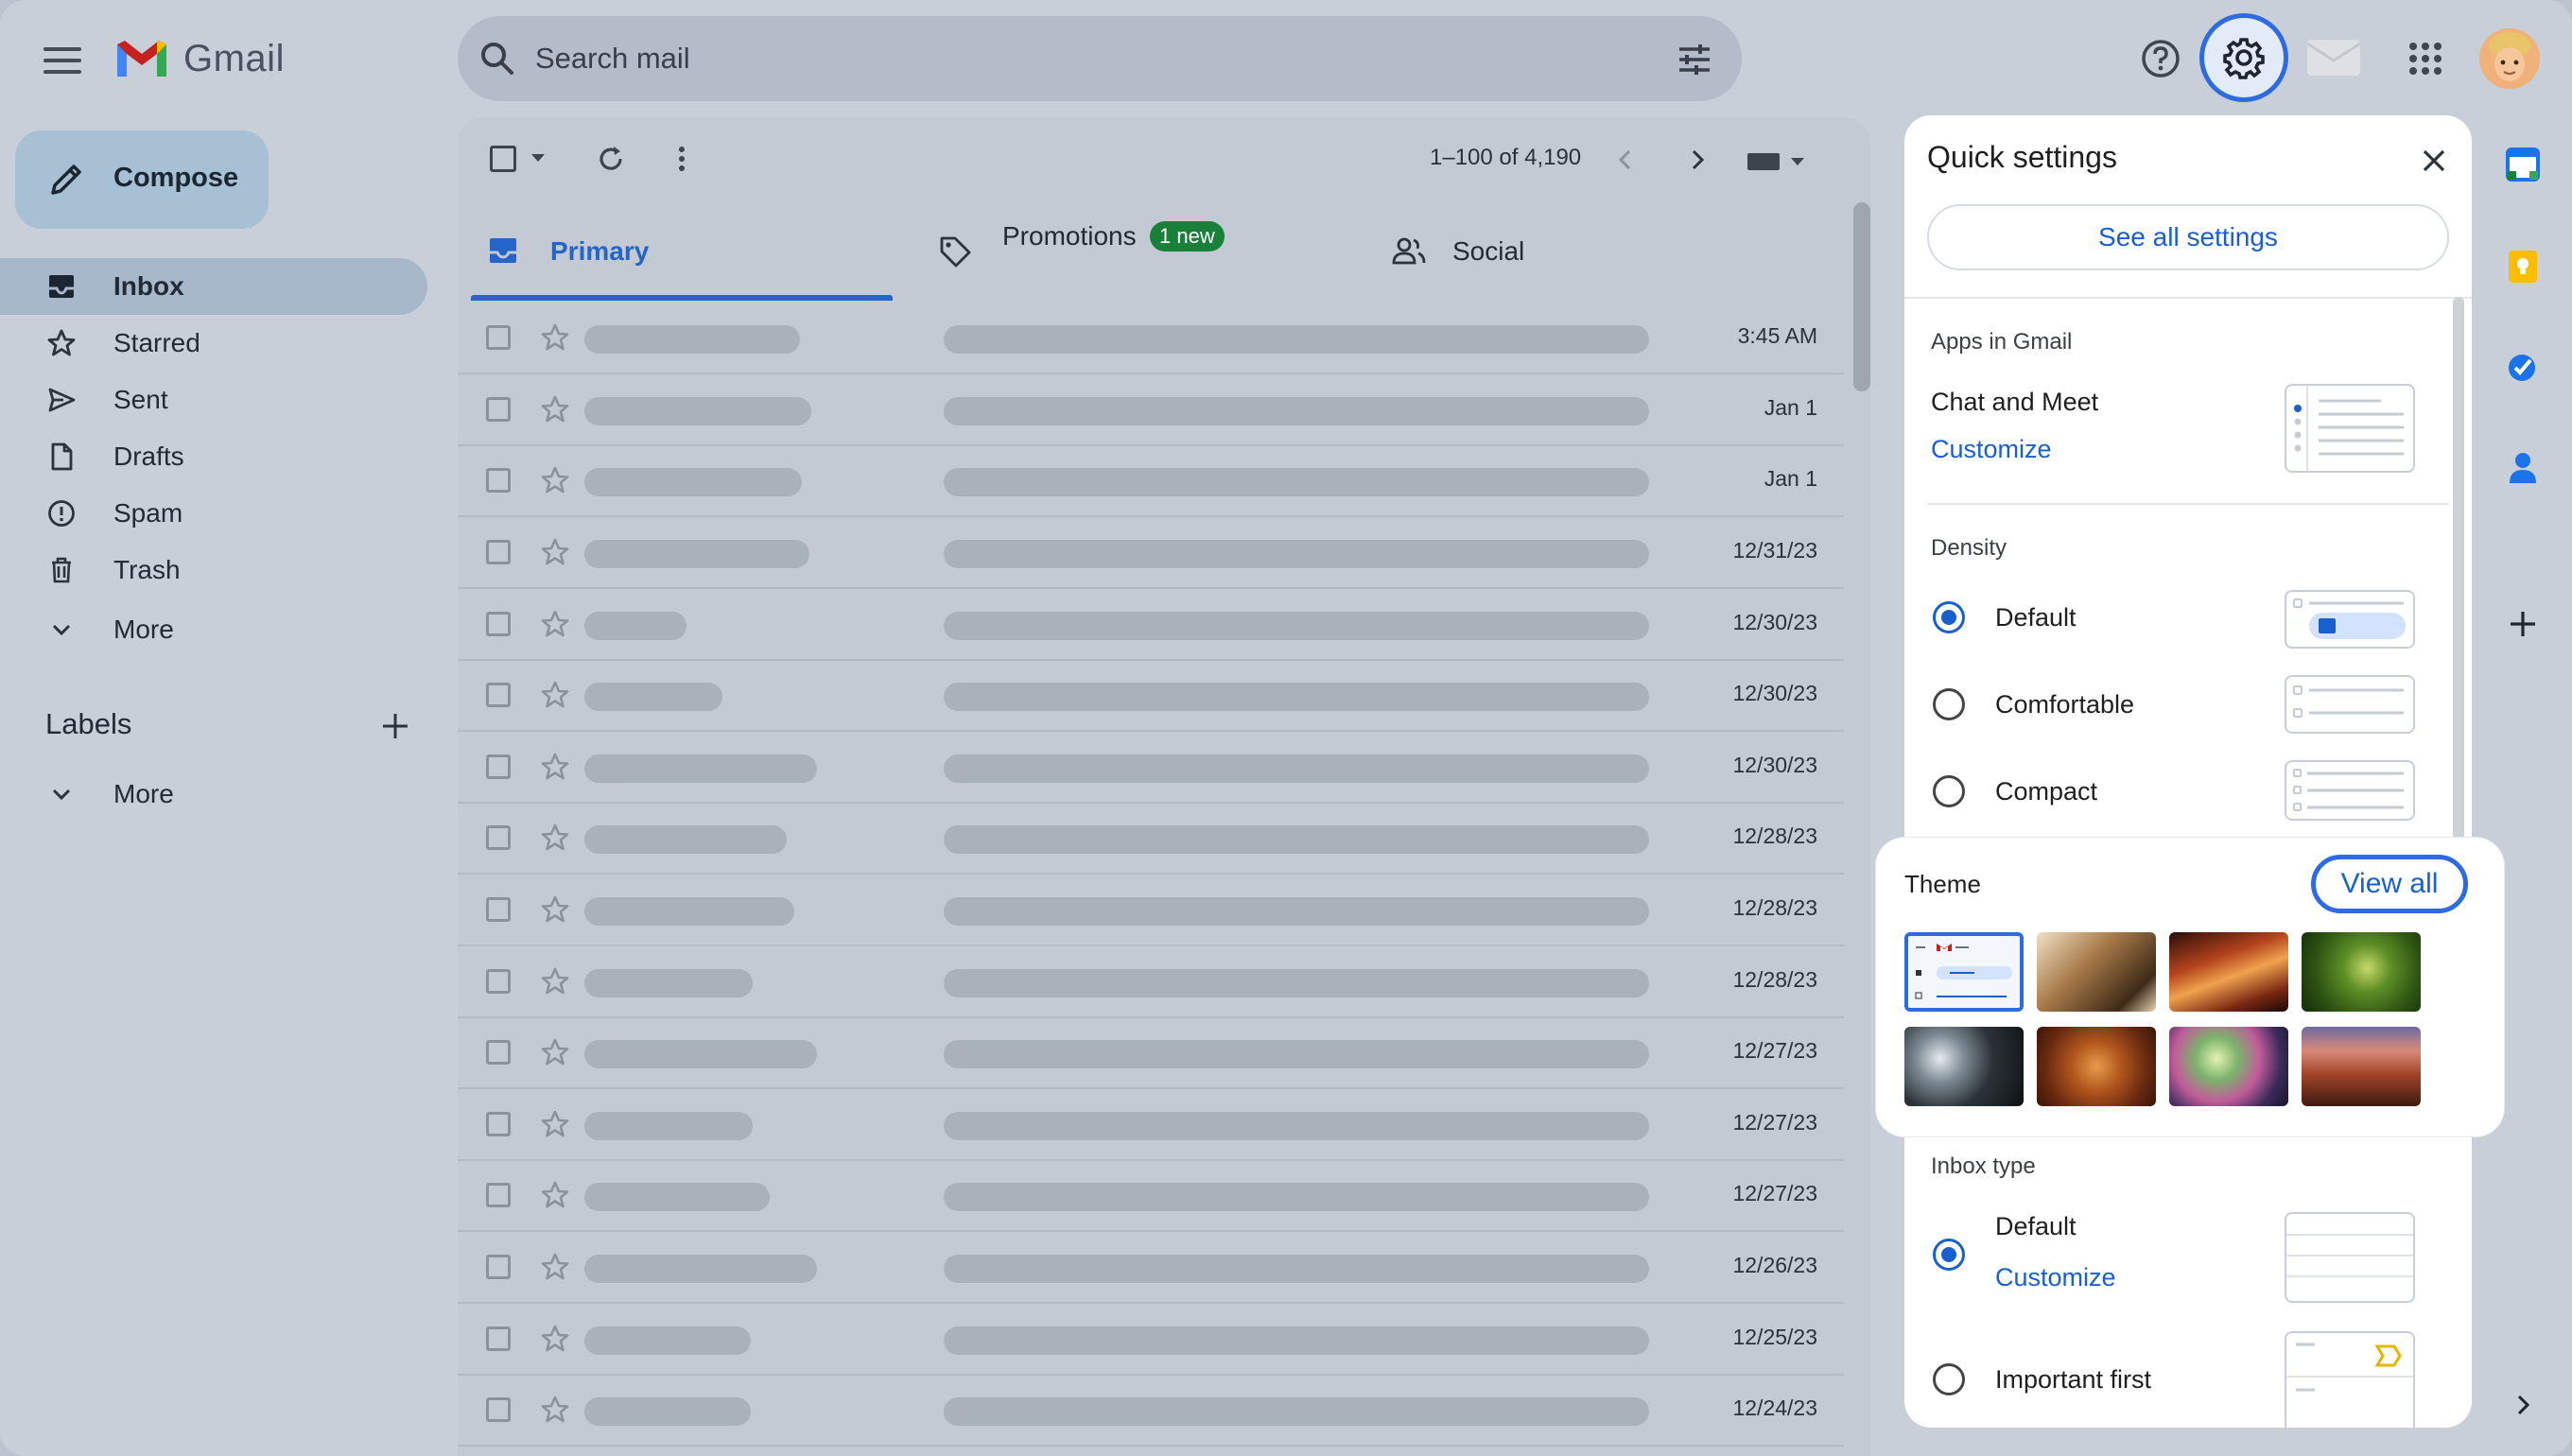  What do you see at coordinates (2228, 1066) in the screenshot?
I see `theme-lights-tile` at bounding box center [2228, 1066].